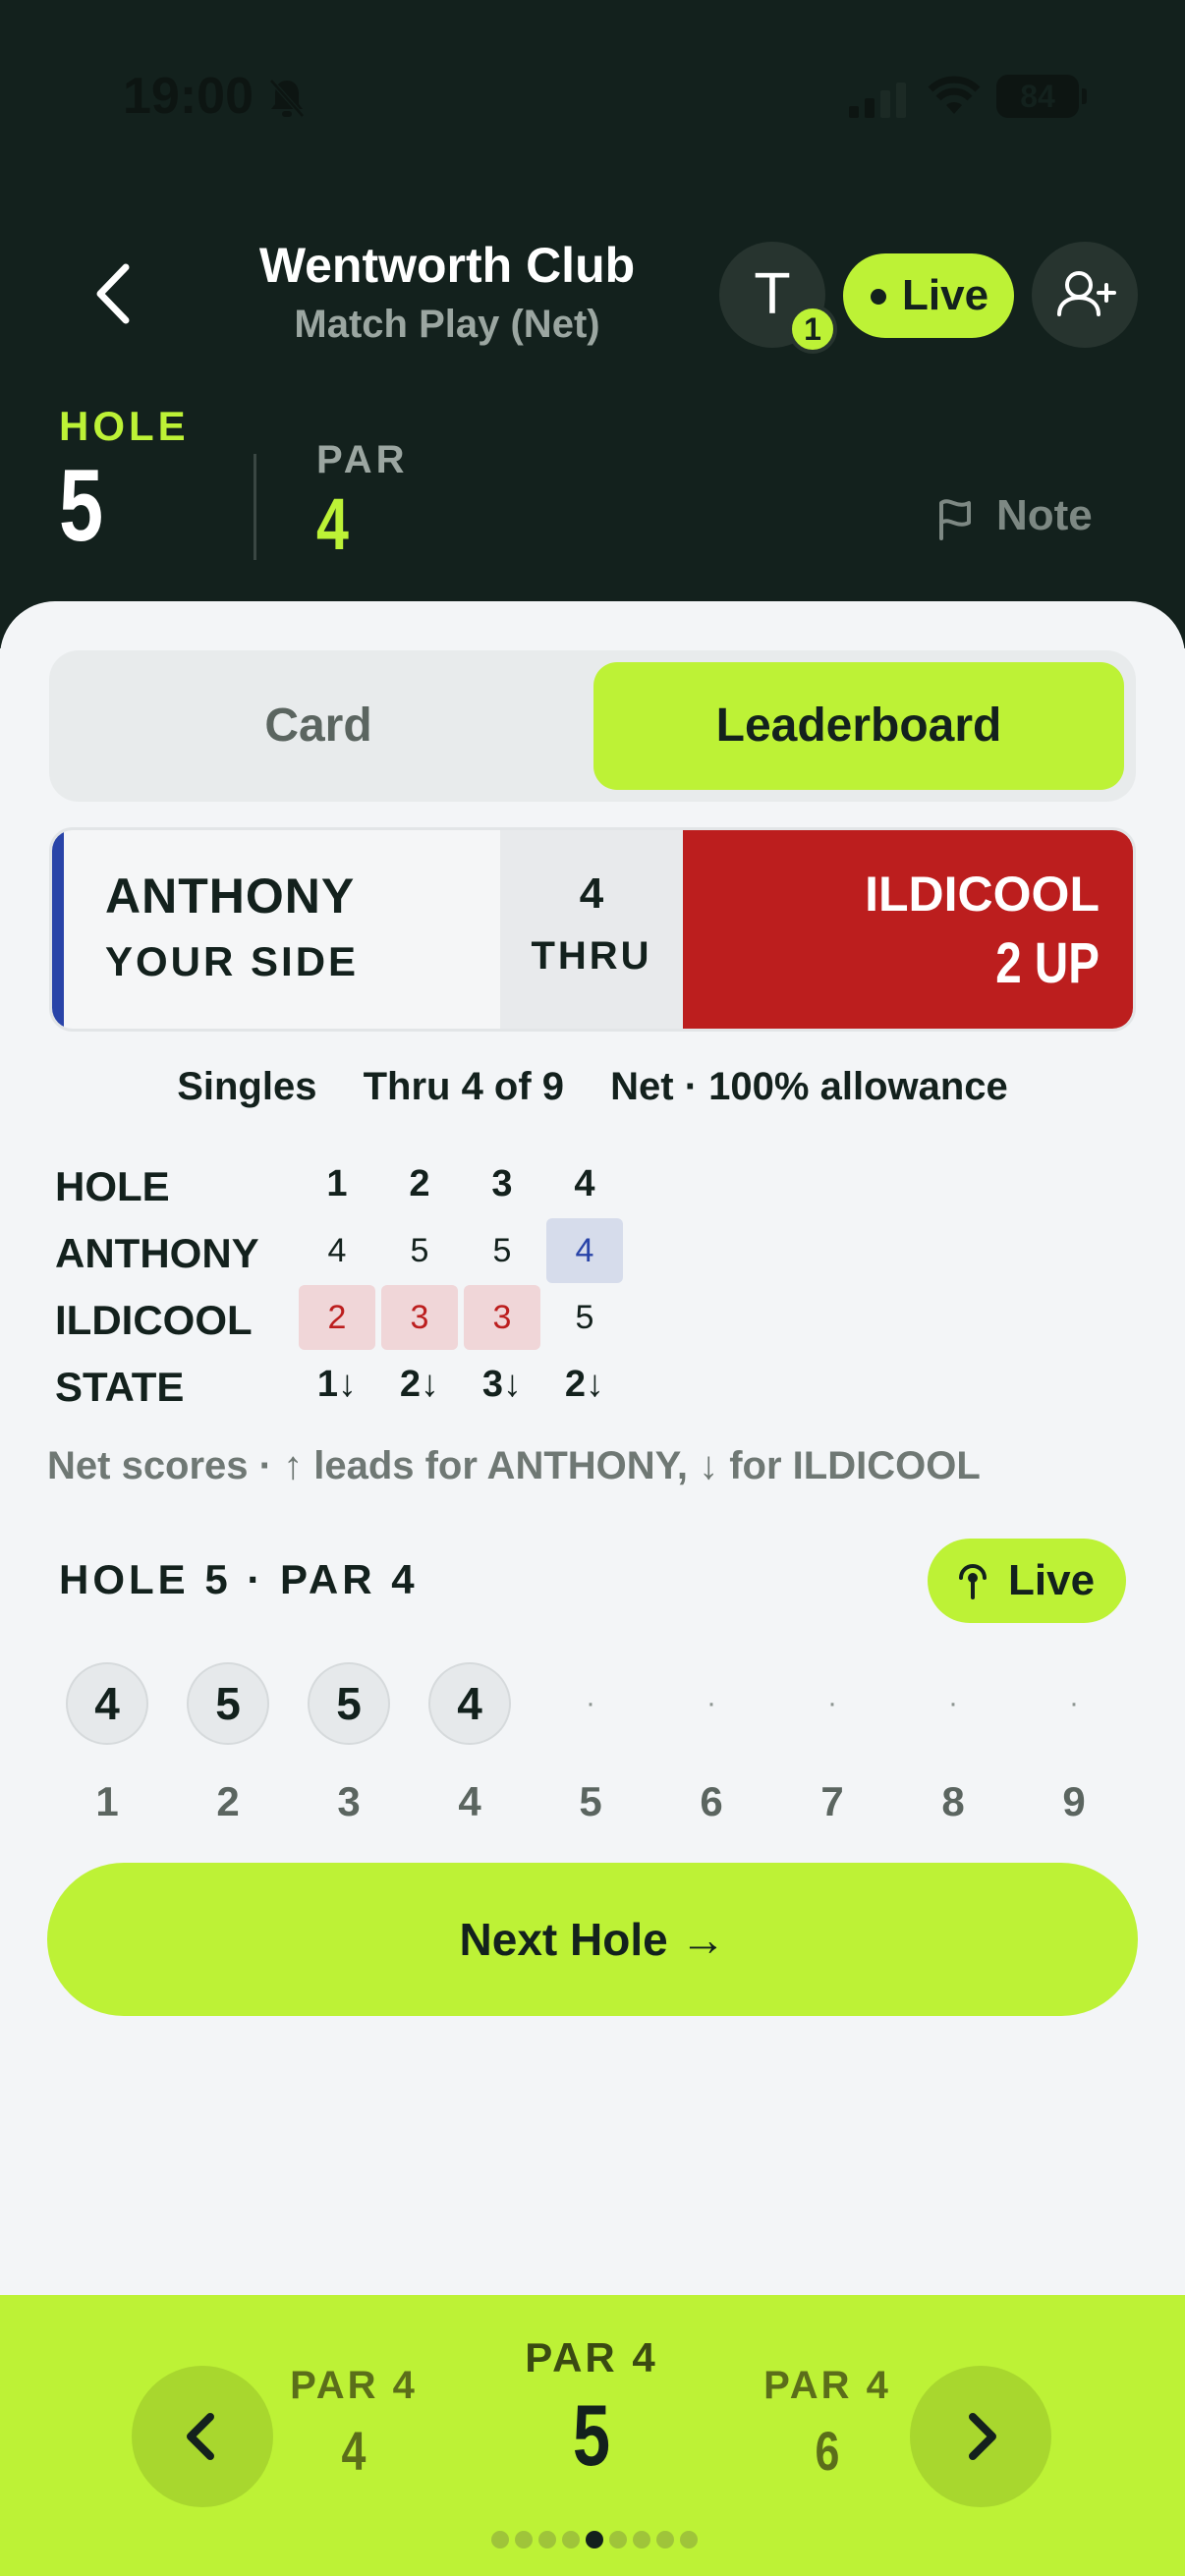  Describe the element at coordinates (859, 726) in the screenshot. I see `tab-leaderboard: Leaderboard` at that location.